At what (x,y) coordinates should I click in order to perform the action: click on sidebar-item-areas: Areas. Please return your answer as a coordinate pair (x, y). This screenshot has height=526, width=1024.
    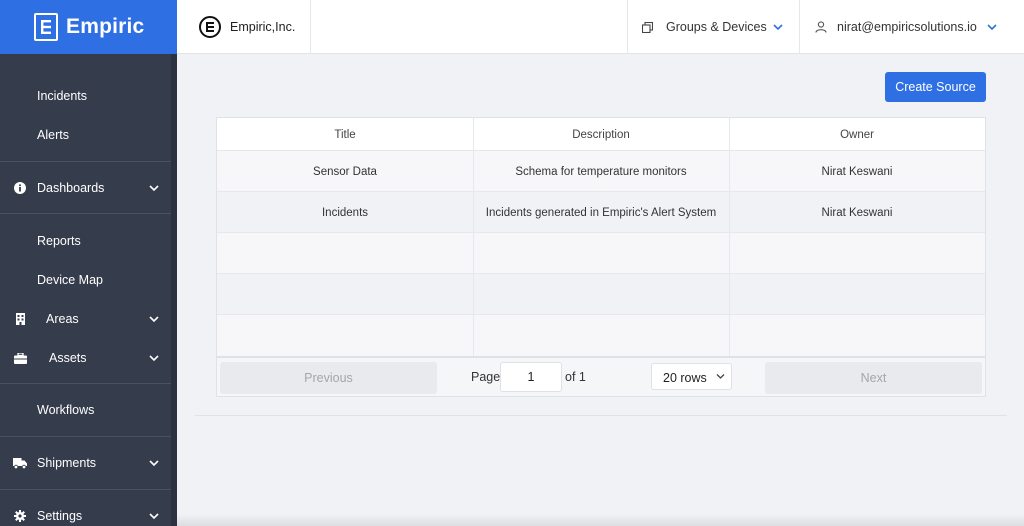
    Looking at the image, I should click on (88, 319).